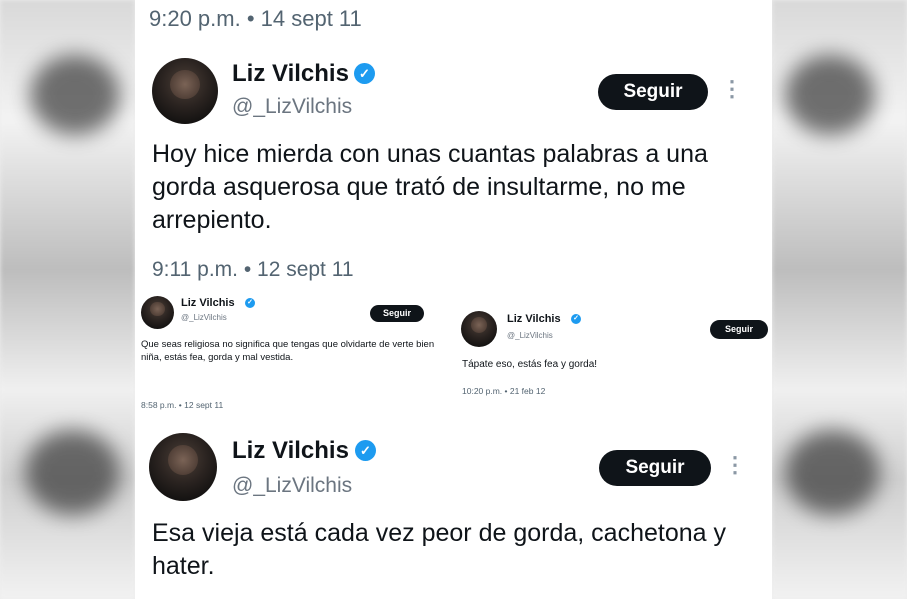 Image resolution: width=907 pixels, height=599 pixels. Describe the element at coordinates (182, 405) in the screenshot. I see `tweet-timestamp: 8:58 p.m. • 12 sept 11` at that location.